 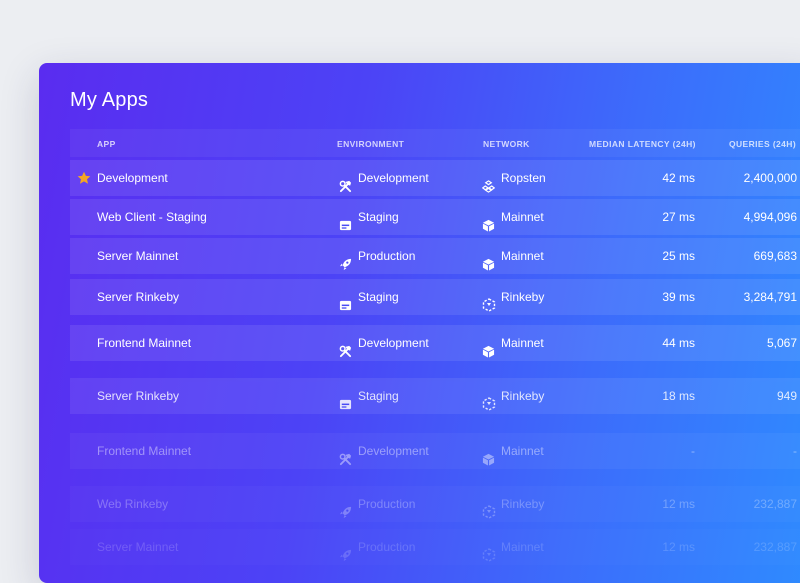 I want to click on queries-value: -, so click(x=795, y=451).